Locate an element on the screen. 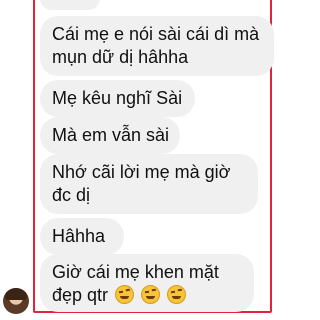 This screenshot has height=320, width=320. message-bubble: Giờ cái mẹ khen mặt đẹp qtr is located at coordinates (147, 283).